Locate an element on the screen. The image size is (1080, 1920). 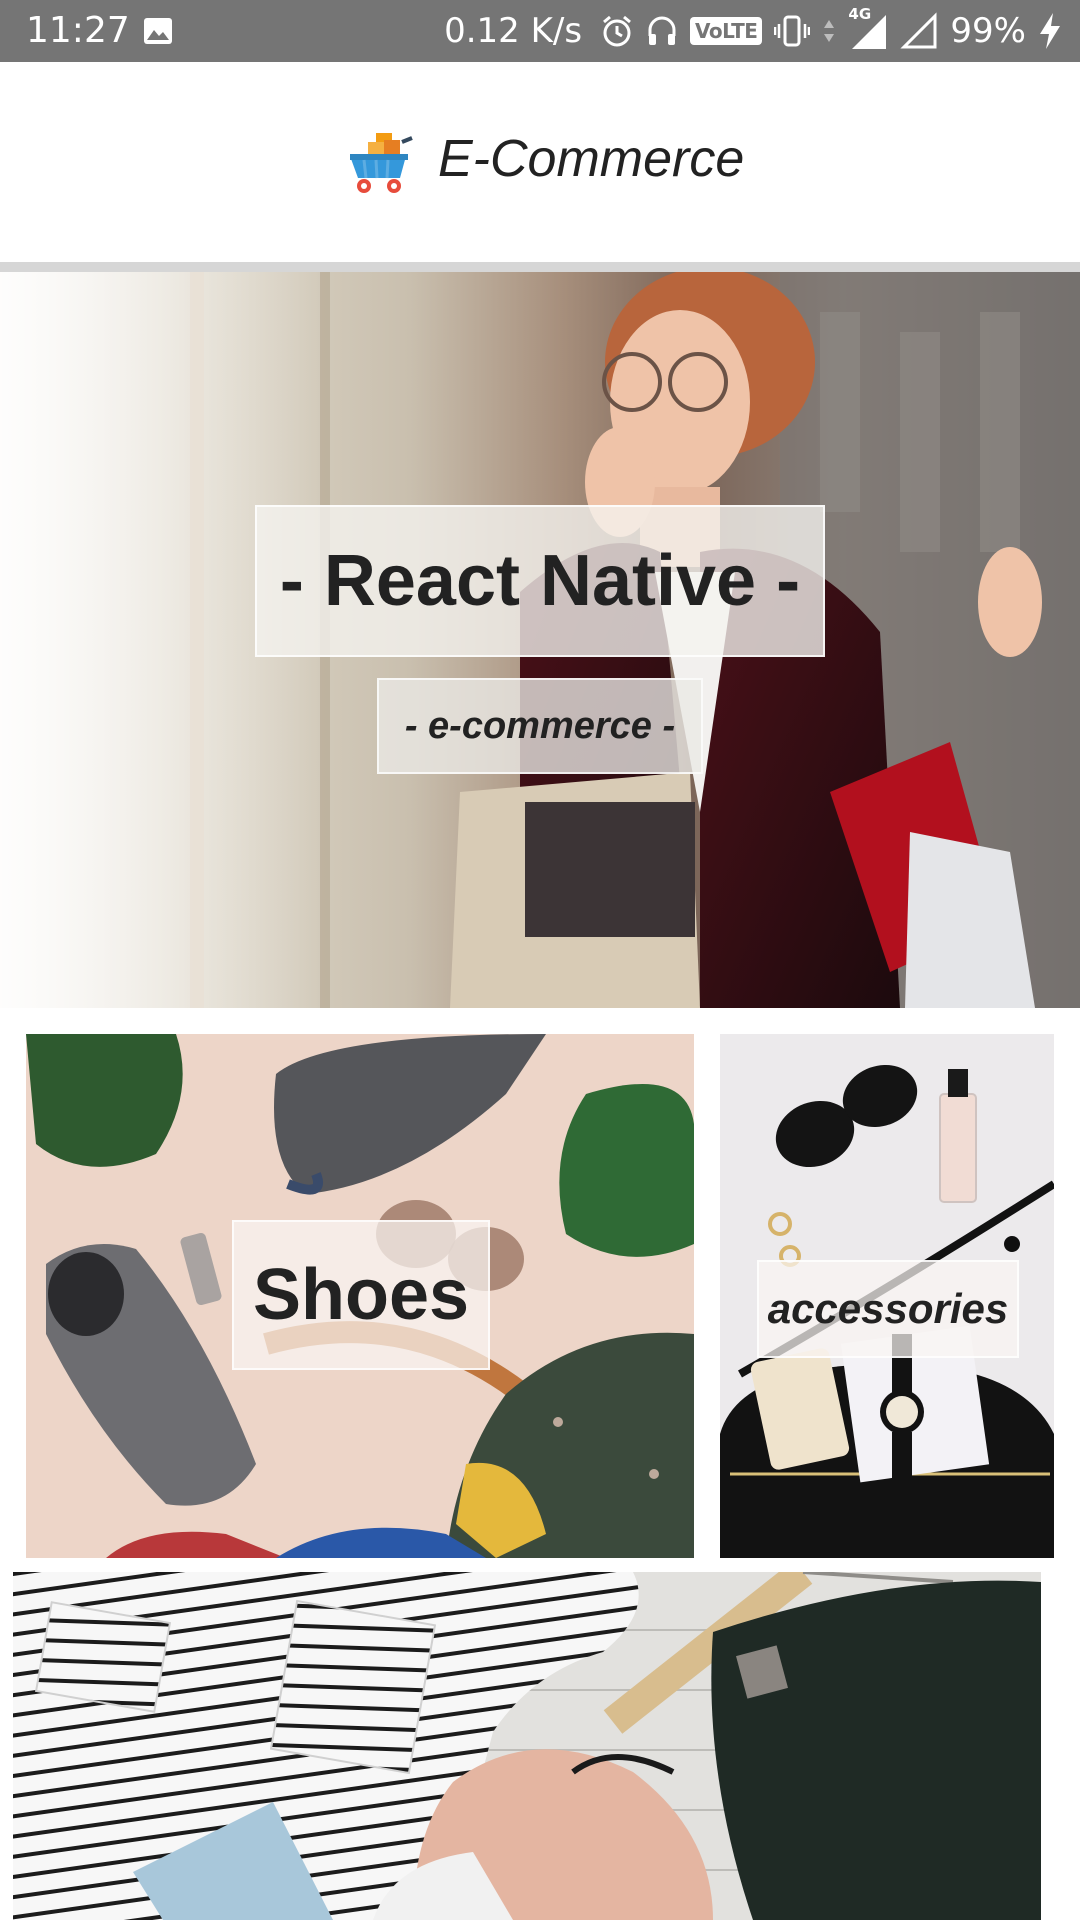
accessories-label-box: accessories is located at coordinates (888, 1309).